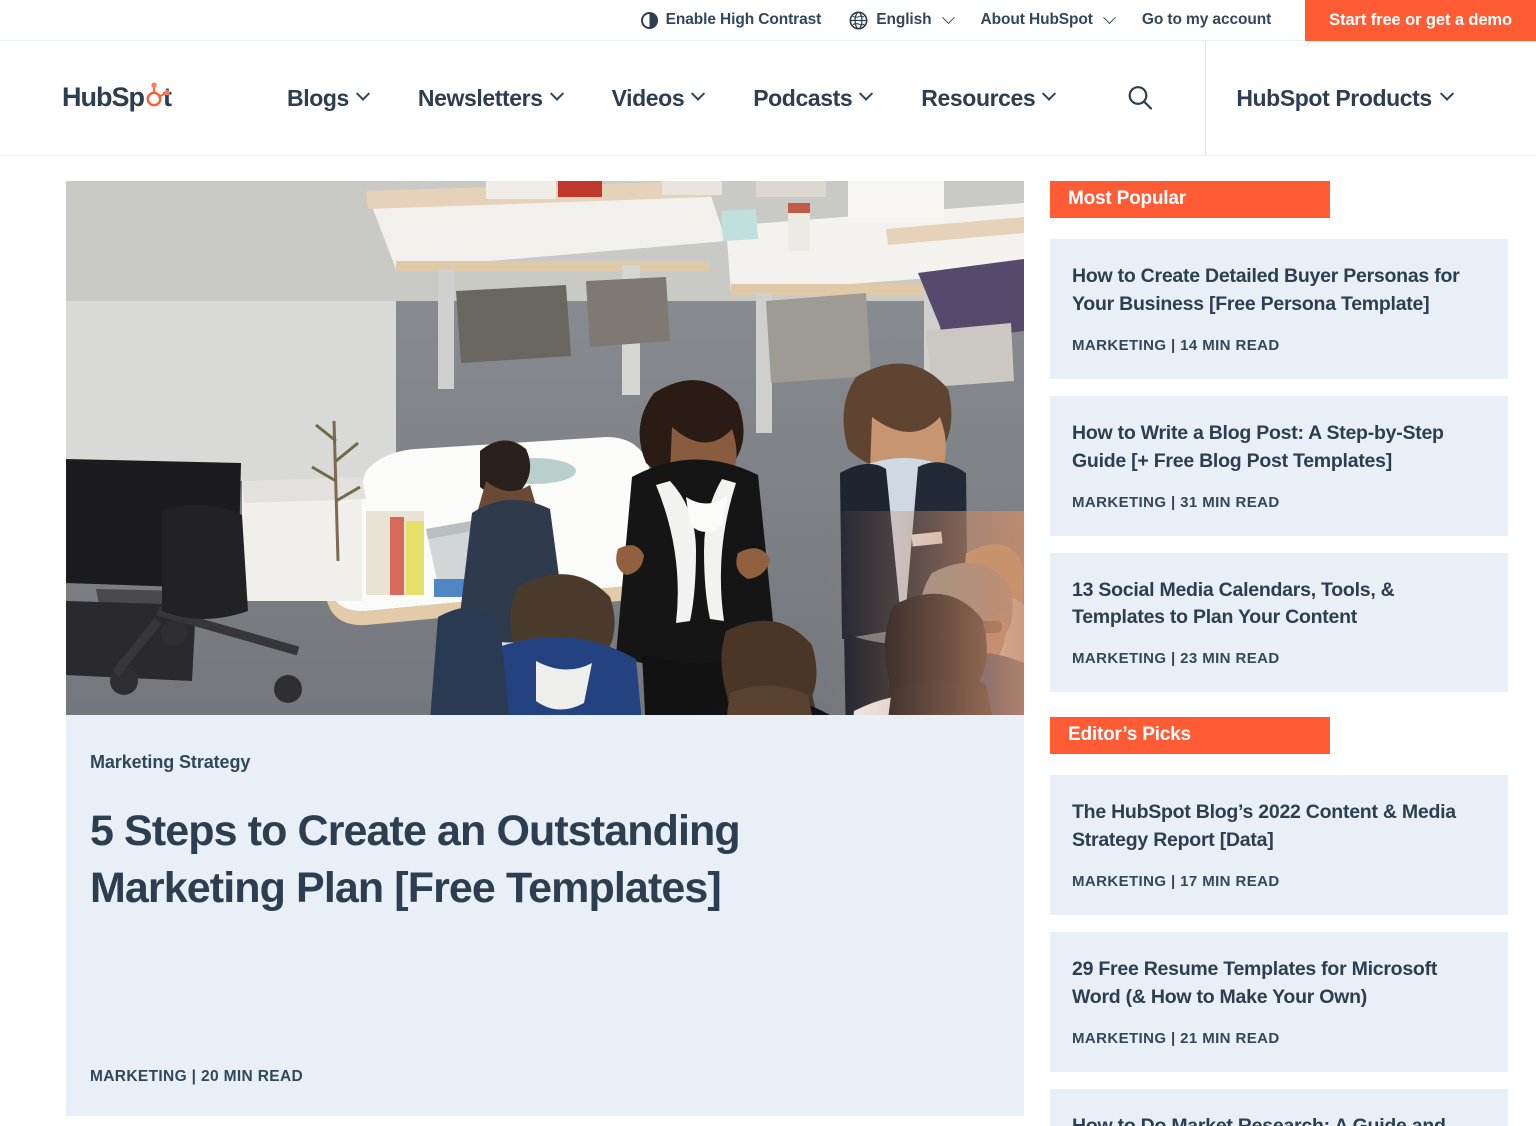 This screenshot has height=1126, width=1536. What do you see at coordinates (103, 97) in the screenshot?
I see `svg-text: HubSp` at bounding box center [103, 97].